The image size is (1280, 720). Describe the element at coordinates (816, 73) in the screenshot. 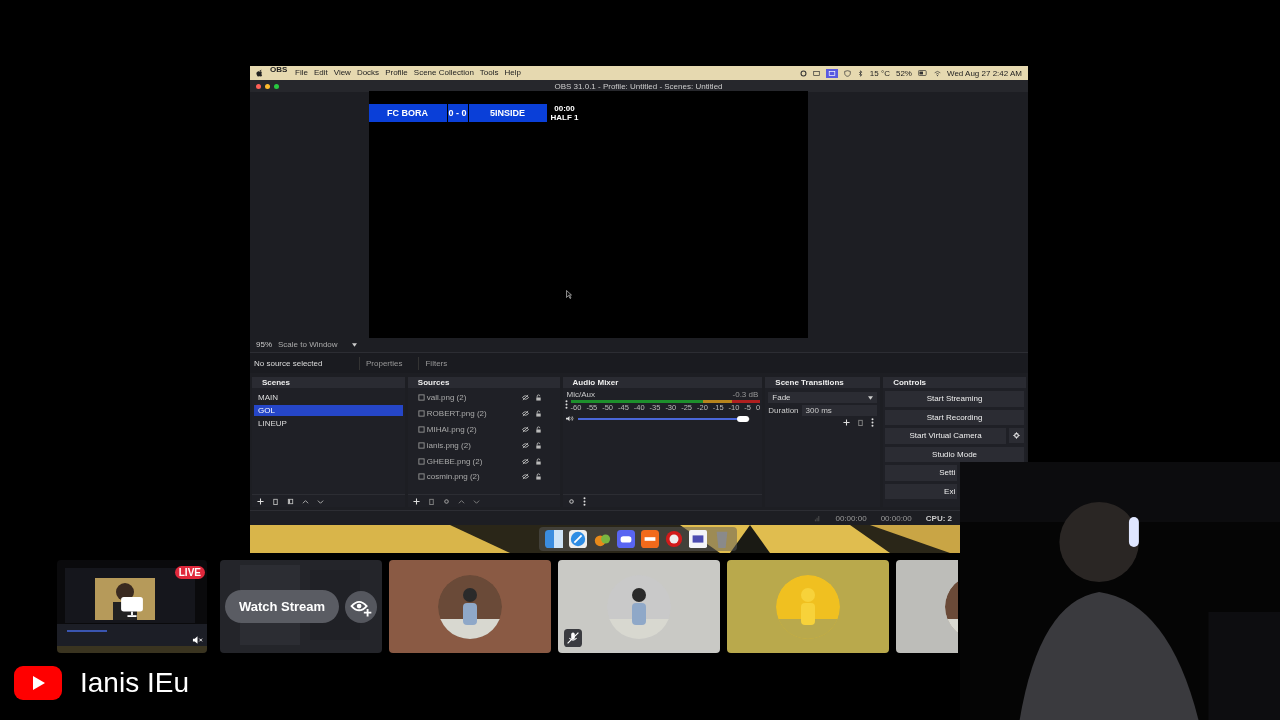

I see `window-icon` at that location.